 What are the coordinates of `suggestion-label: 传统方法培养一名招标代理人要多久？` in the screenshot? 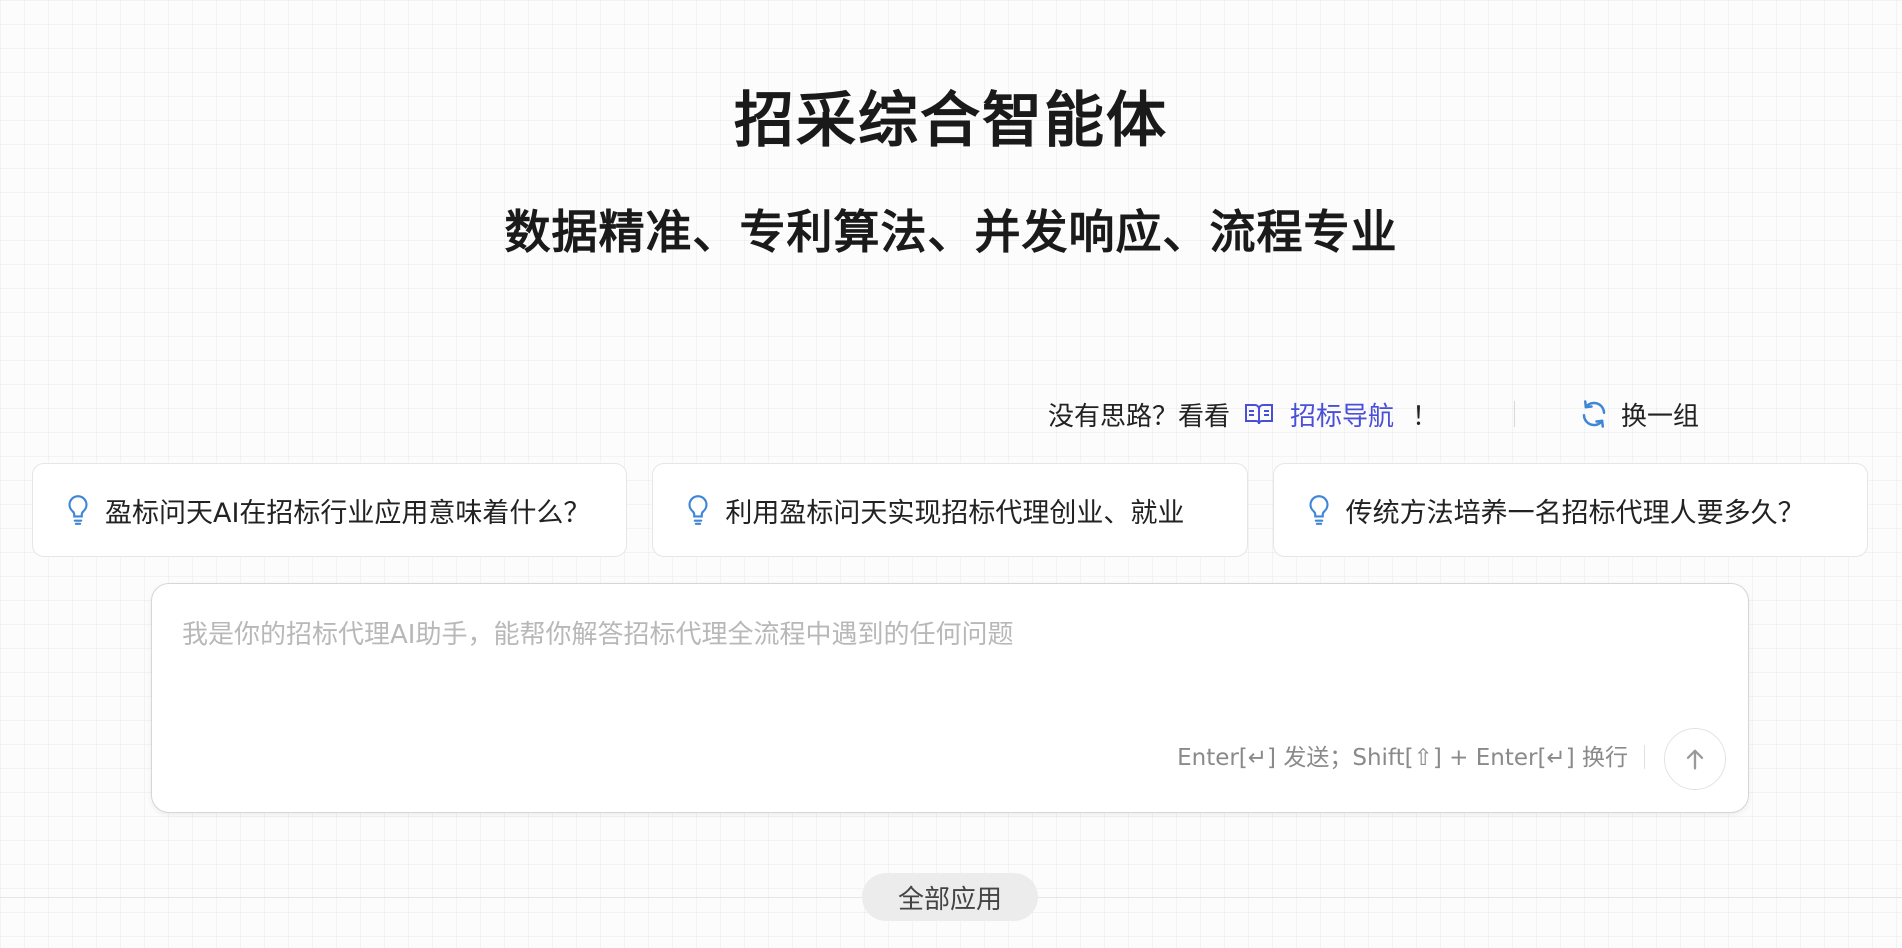 It's located at (1575, 513).